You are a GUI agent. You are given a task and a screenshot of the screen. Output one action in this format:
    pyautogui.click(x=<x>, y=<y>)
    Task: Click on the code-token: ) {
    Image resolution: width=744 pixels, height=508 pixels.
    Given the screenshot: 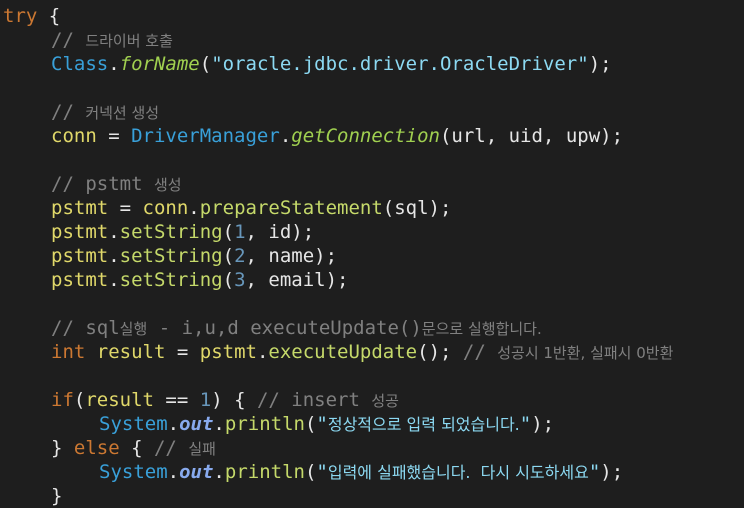 What is the action you would take?
    pyautogui.click(x=234, y=400)
    